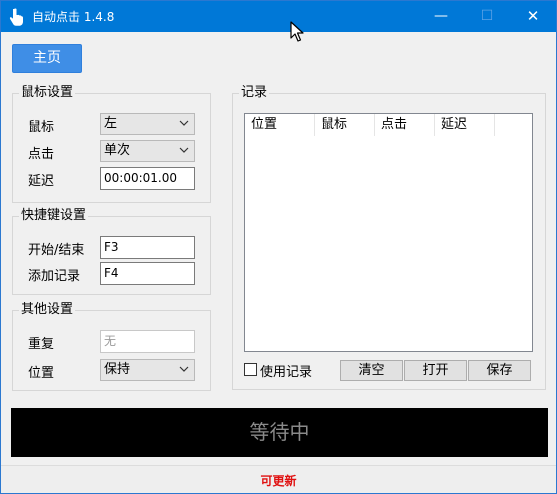 The height and width of the screenshot is (494, 557). I want to click on records-title: 记录, so click(254, 93).